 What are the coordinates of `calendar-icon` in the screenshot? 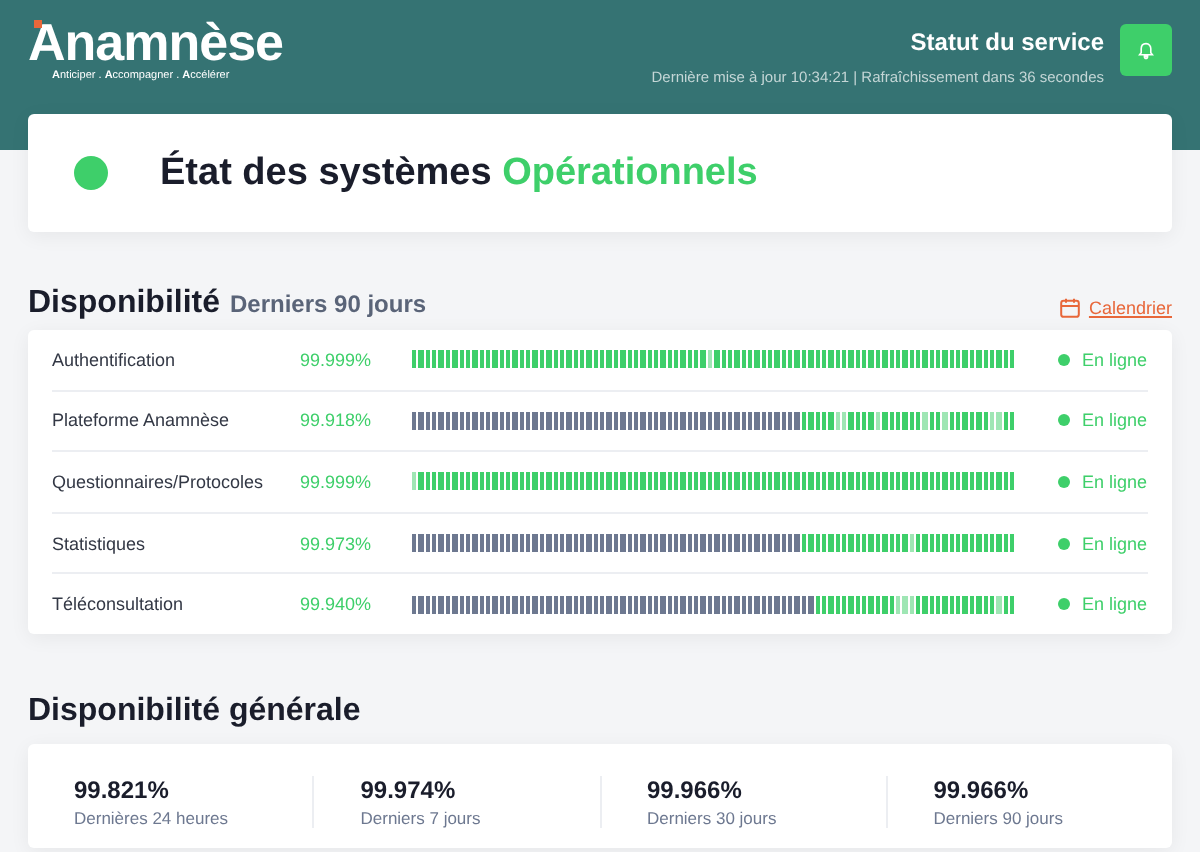 It's located at (1070, 308).